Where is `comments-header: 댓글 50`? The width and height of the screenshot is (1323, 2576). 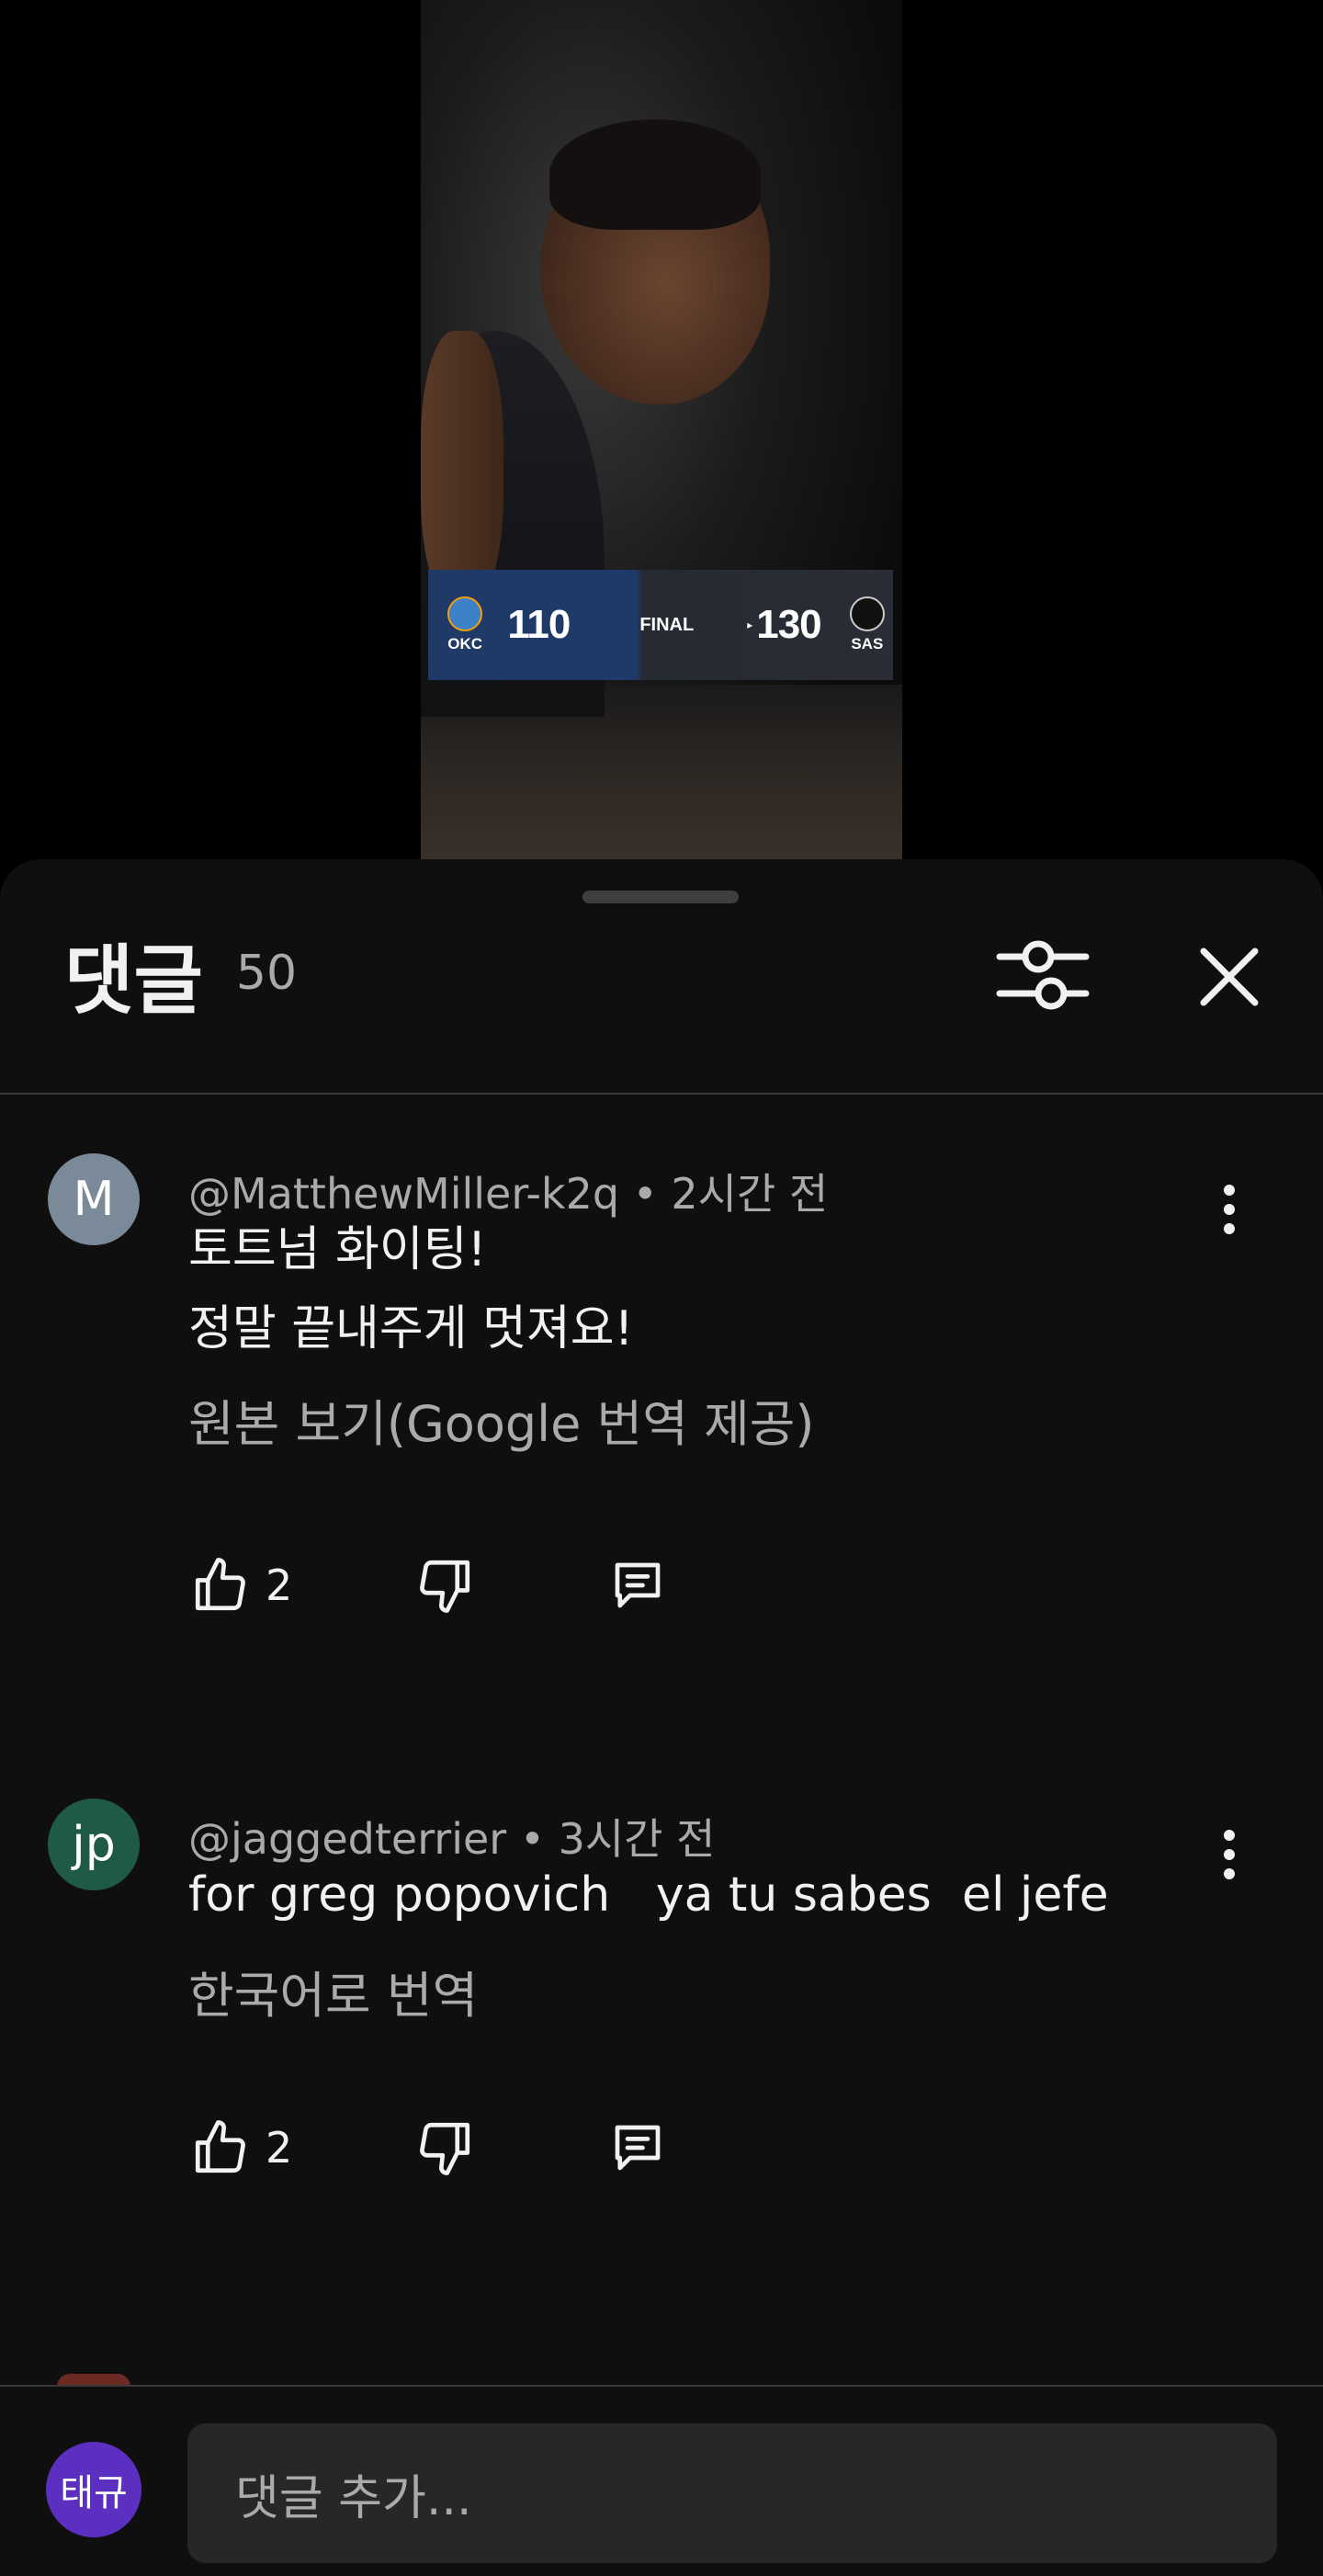 comments-header: 댓글 50 is located at coordinates (662, 973).